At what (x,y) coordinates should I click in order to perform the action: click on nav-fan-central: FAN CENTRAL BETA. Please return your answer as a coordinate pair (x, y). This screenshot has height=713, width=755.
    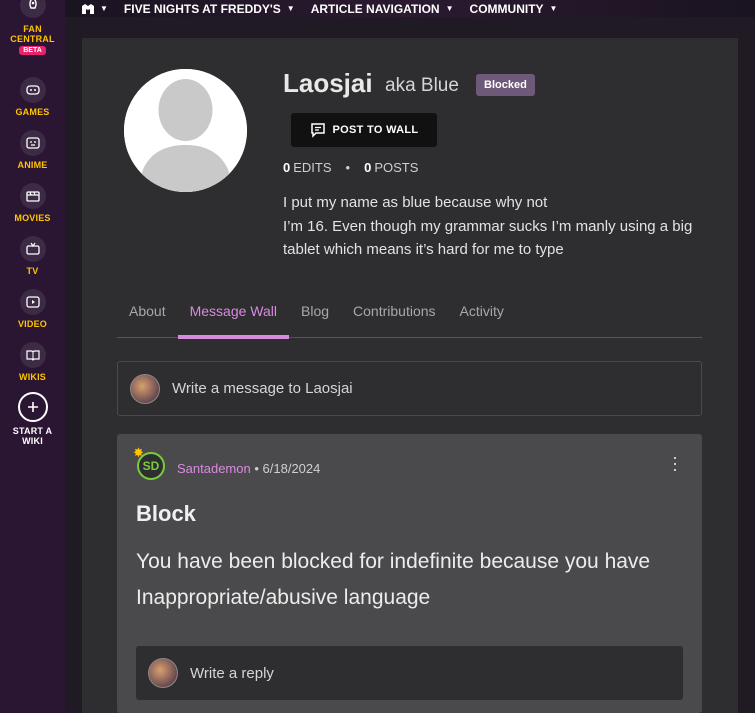
    Looking at the image, I should click on (32, 27).